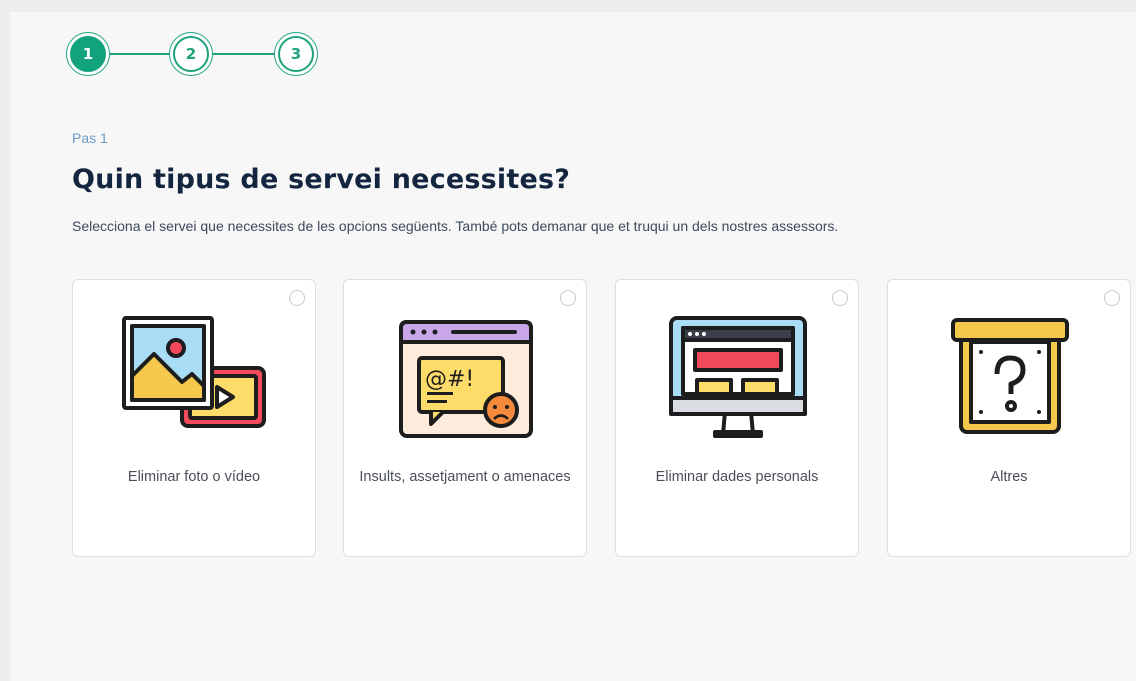  I want to click on monitor-data-icon, so click(738, 377).